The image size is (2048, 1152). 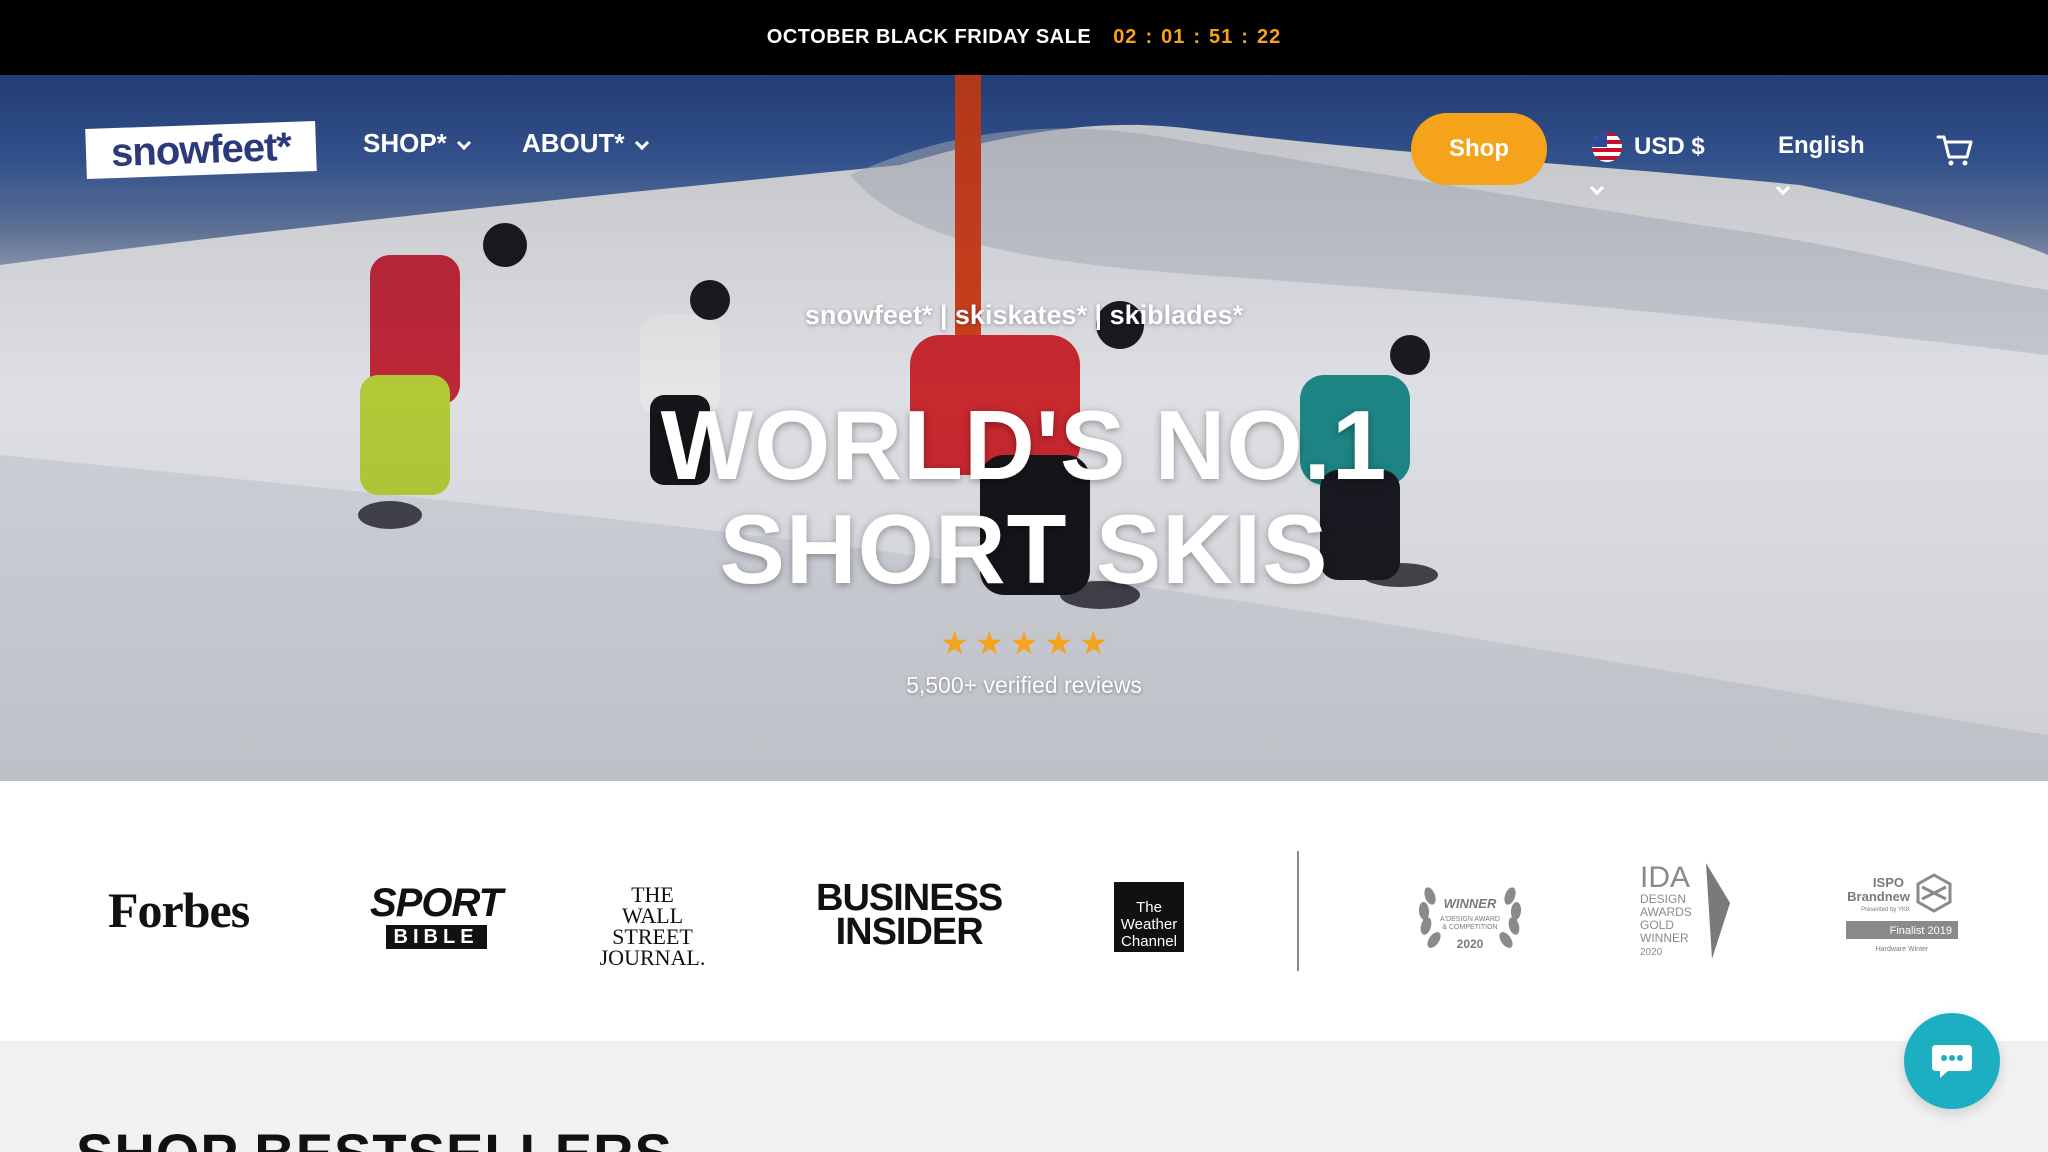 I want to click on currency-selector: USD $, so click(x=1647, y=164).